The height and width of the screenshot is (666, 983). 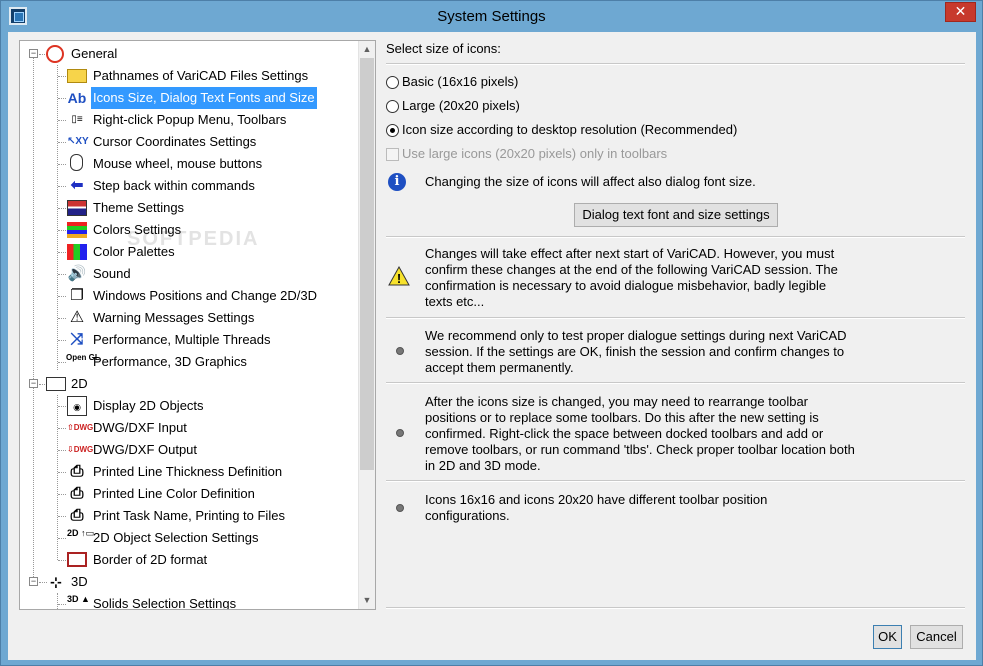 I want to click on tree-item-2d-selection: 2D ↑▭ 2D Object Selection Settings, so click(x=189, y=538).